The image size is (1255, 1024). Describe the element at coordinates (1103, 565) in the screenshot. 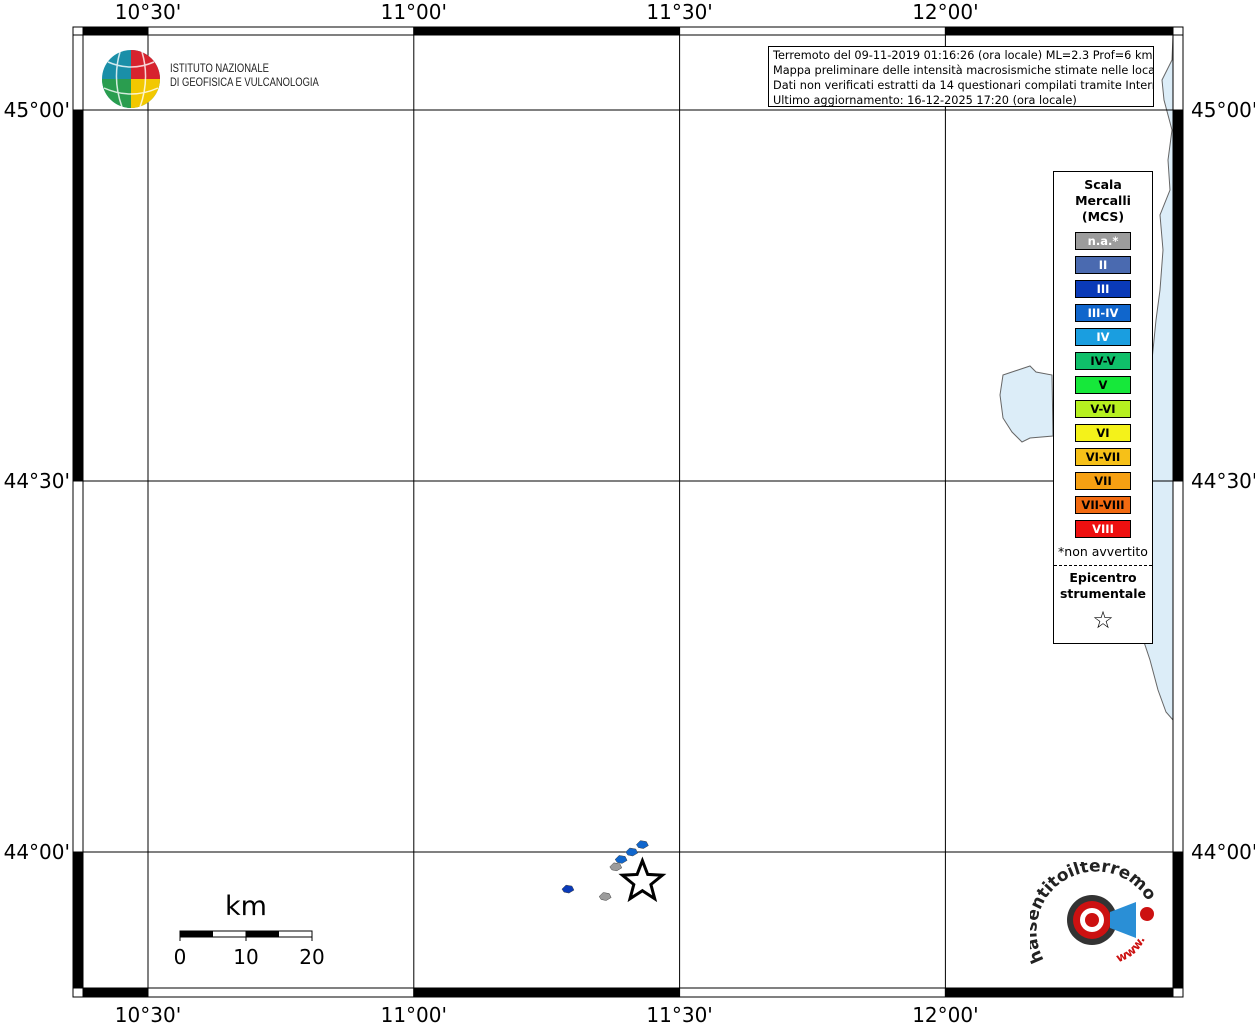

I see `legend-divider` at that location.